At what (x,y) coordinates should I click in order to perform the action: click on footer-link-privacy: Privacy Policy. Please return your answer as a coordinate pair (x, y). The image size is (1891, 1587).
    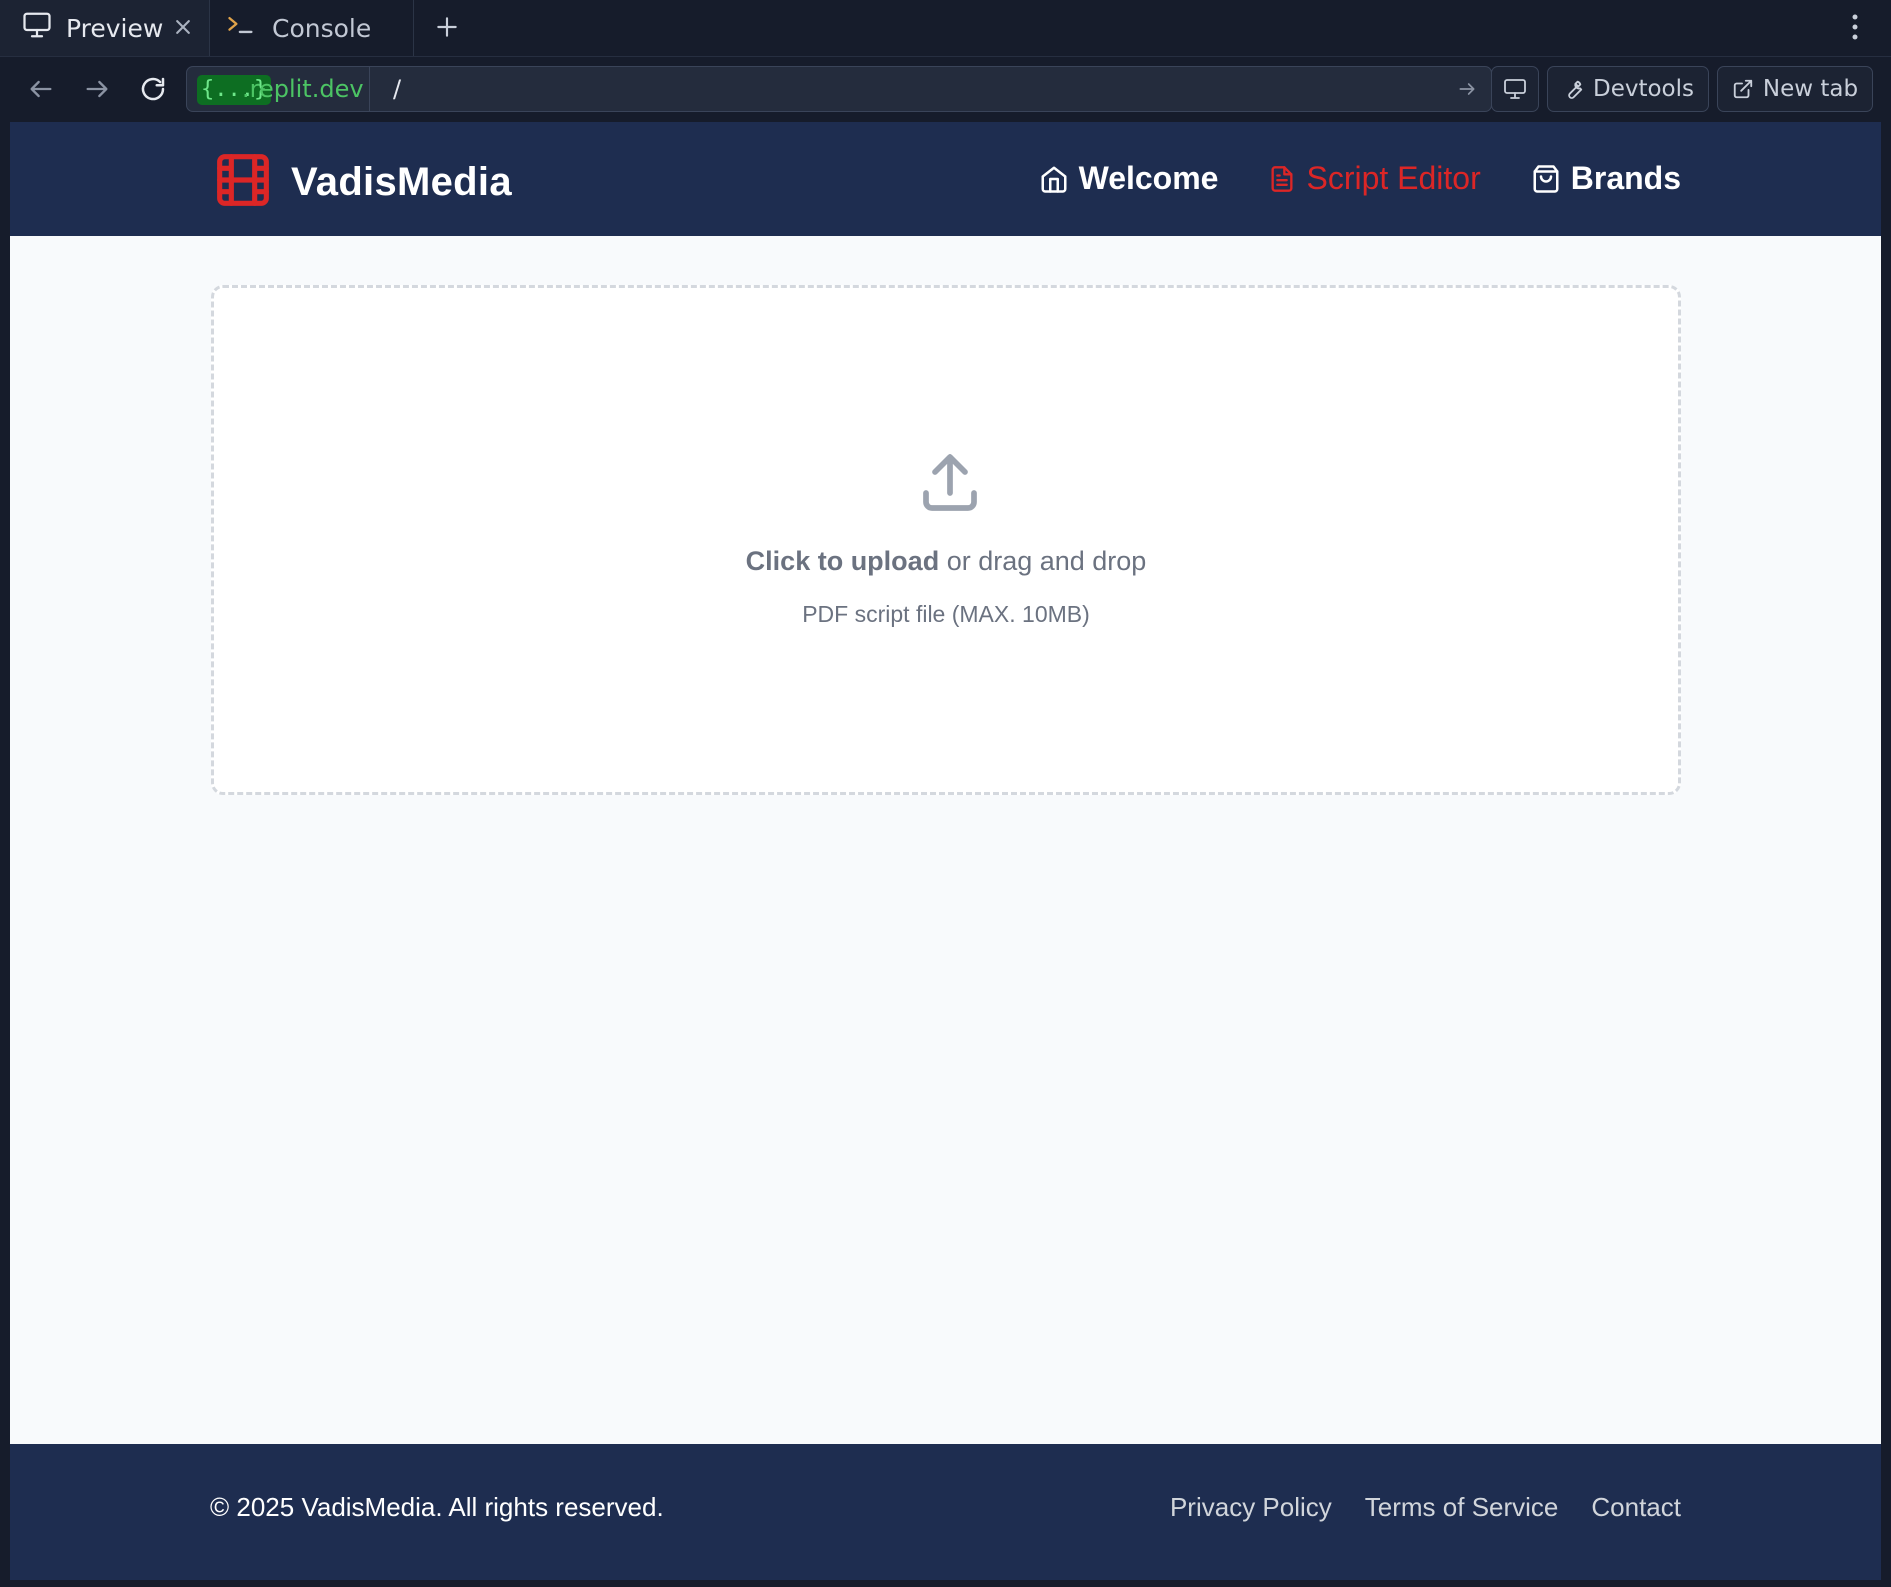
    Looking at the image, I should click on (1251, 1507).